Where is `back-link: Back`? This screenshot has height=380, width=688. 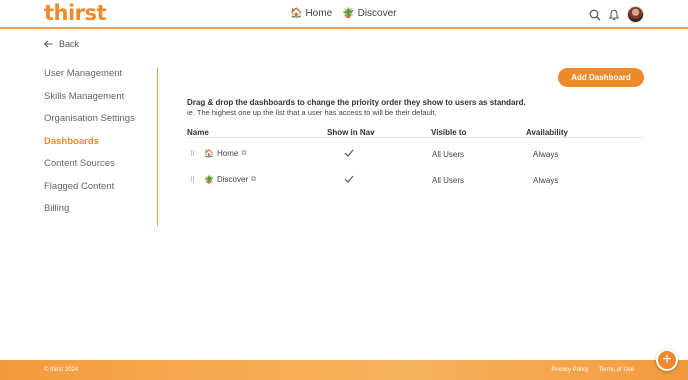 back-link: Back is located at coordinates (61, 44).